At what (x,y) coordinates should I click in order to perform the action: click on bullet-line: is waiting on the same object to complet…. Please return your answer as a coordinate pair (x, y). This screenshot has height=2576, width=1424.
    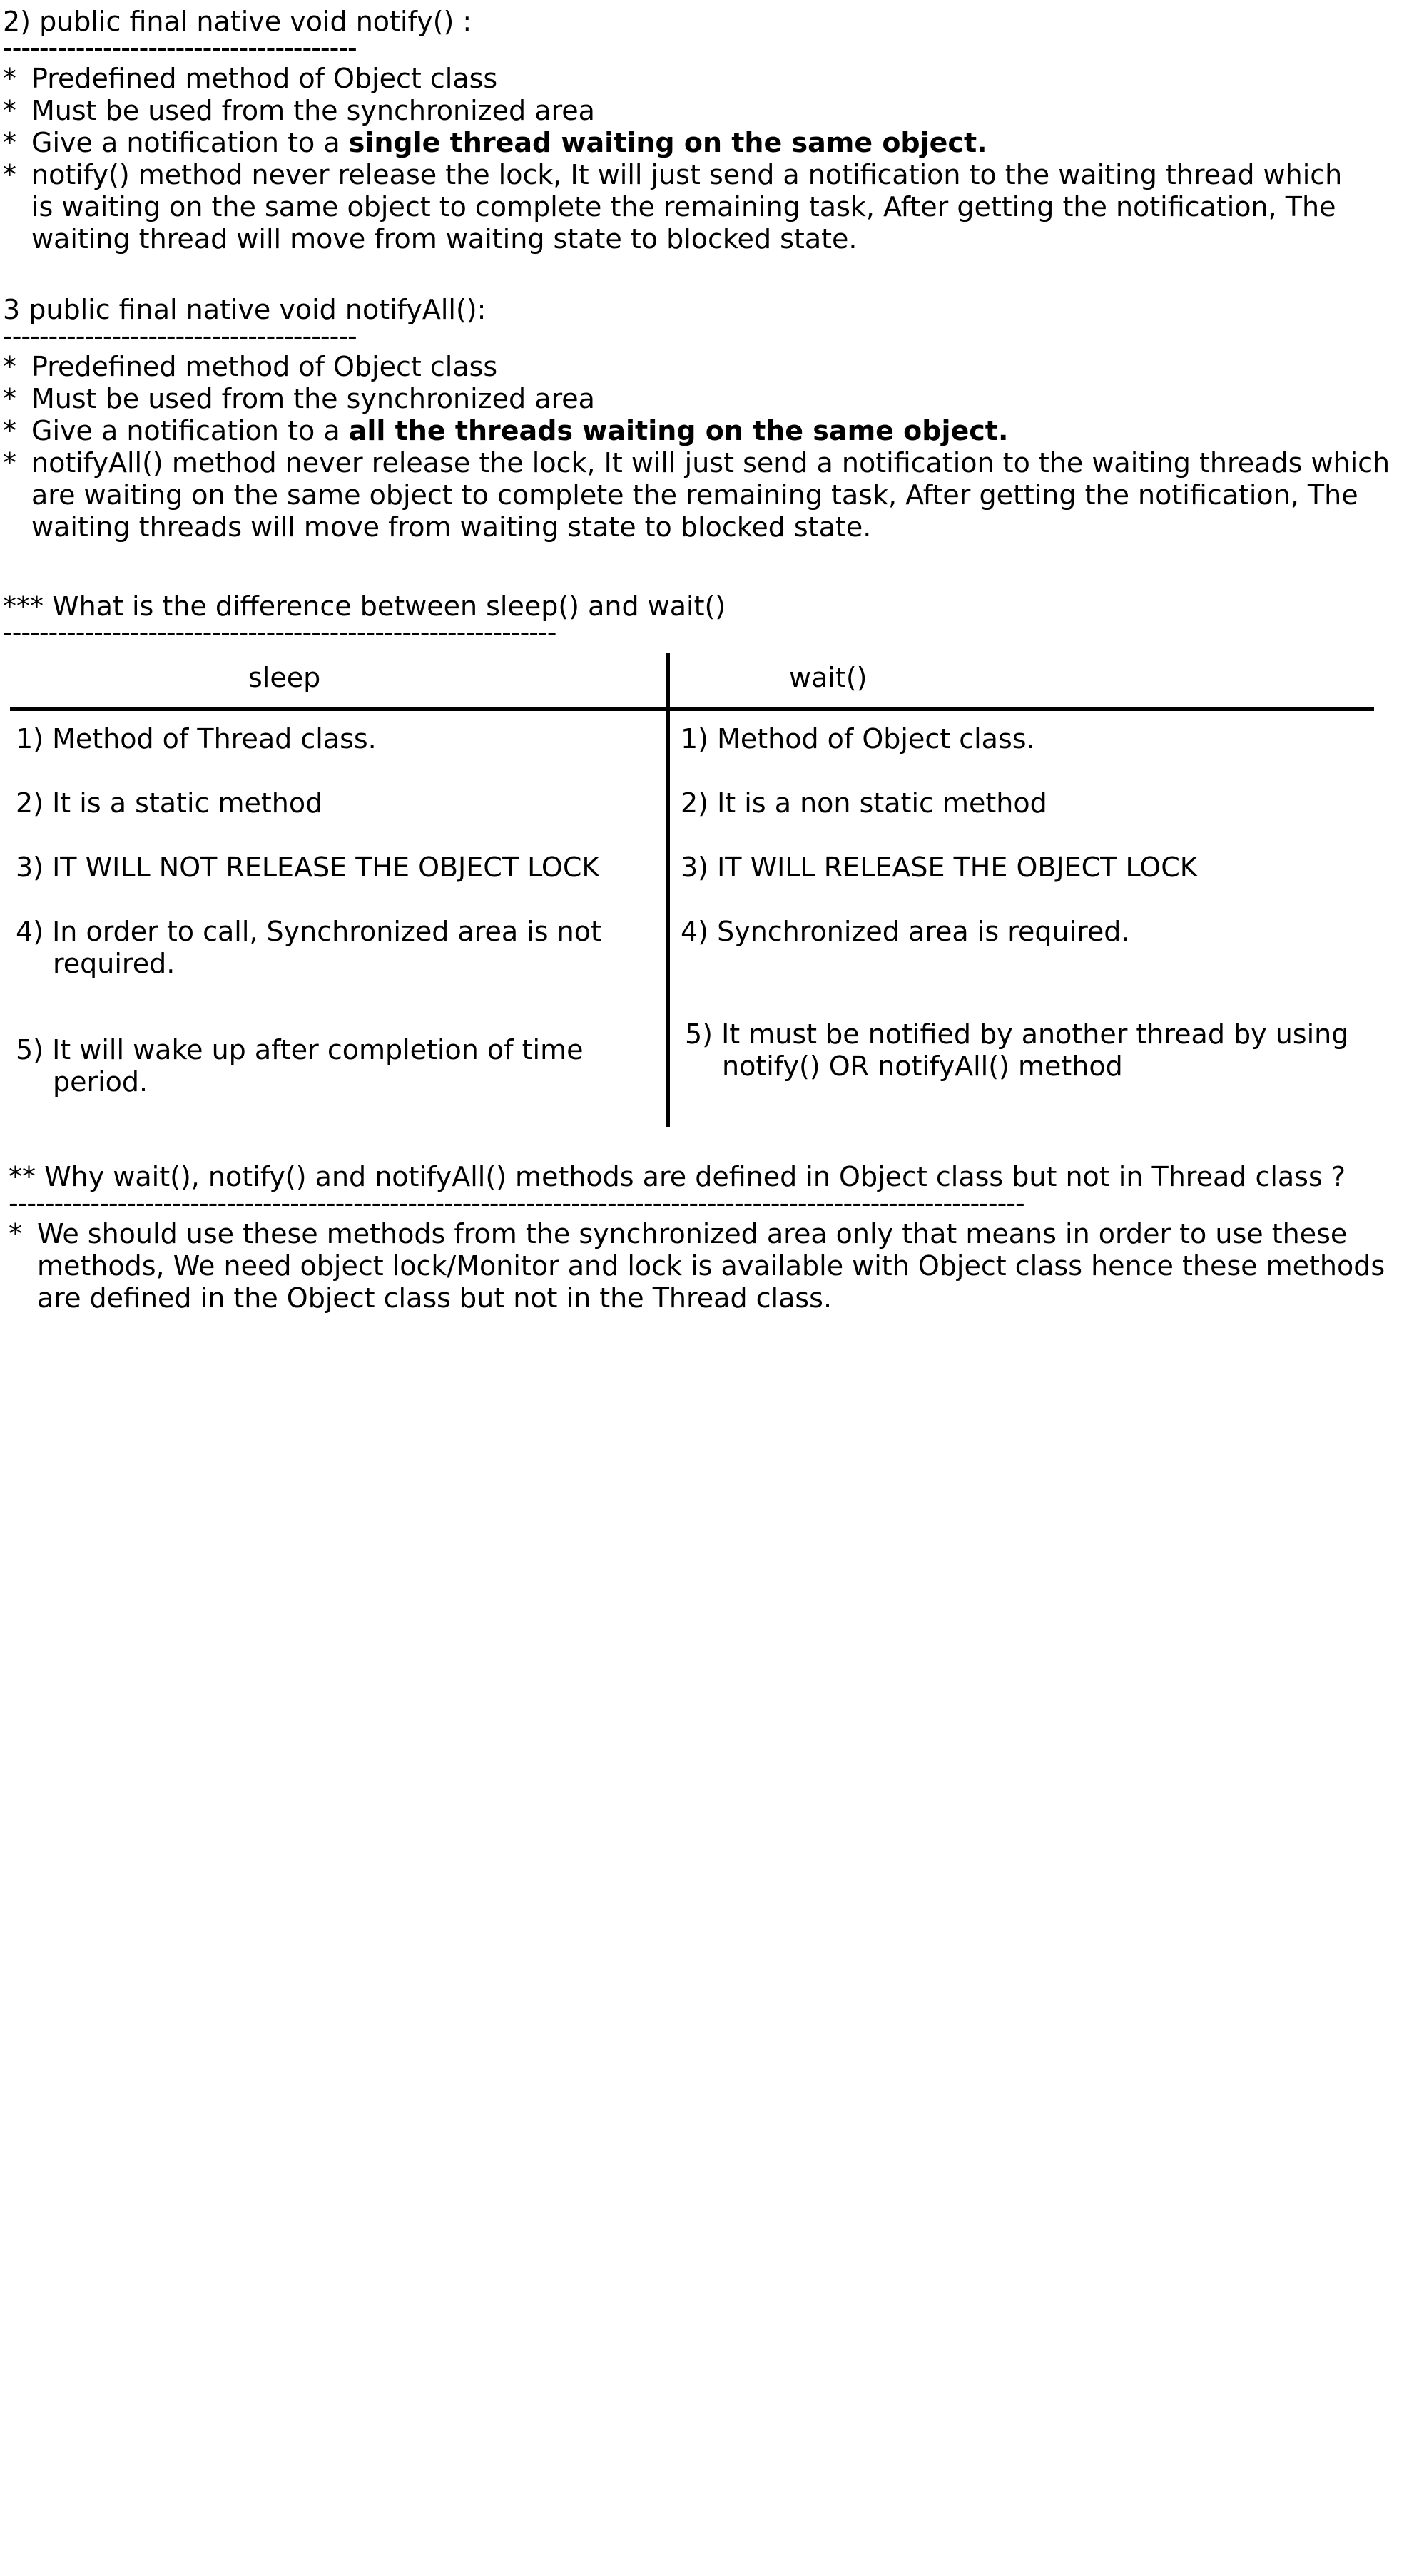
    Looking at the image, I should click on (683, 207).